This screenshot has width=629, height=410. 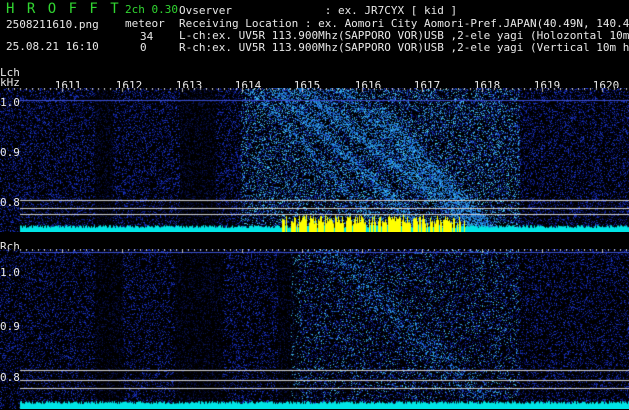 What do you see at coordinates (10, 326) in the screenshot?
I see `rch-freq-label: 0.9` at bounding box center [10, 326].